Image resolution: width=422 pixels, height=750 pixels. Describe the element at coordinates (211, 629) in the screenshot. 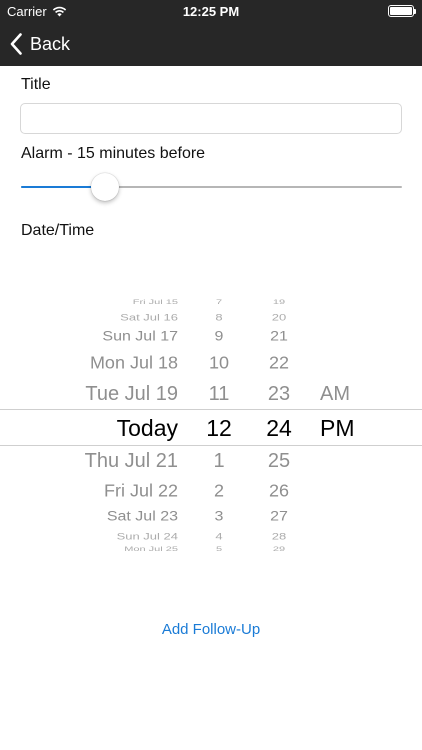

I see `add-follow-up-button: Add Follow-Up` at that location.